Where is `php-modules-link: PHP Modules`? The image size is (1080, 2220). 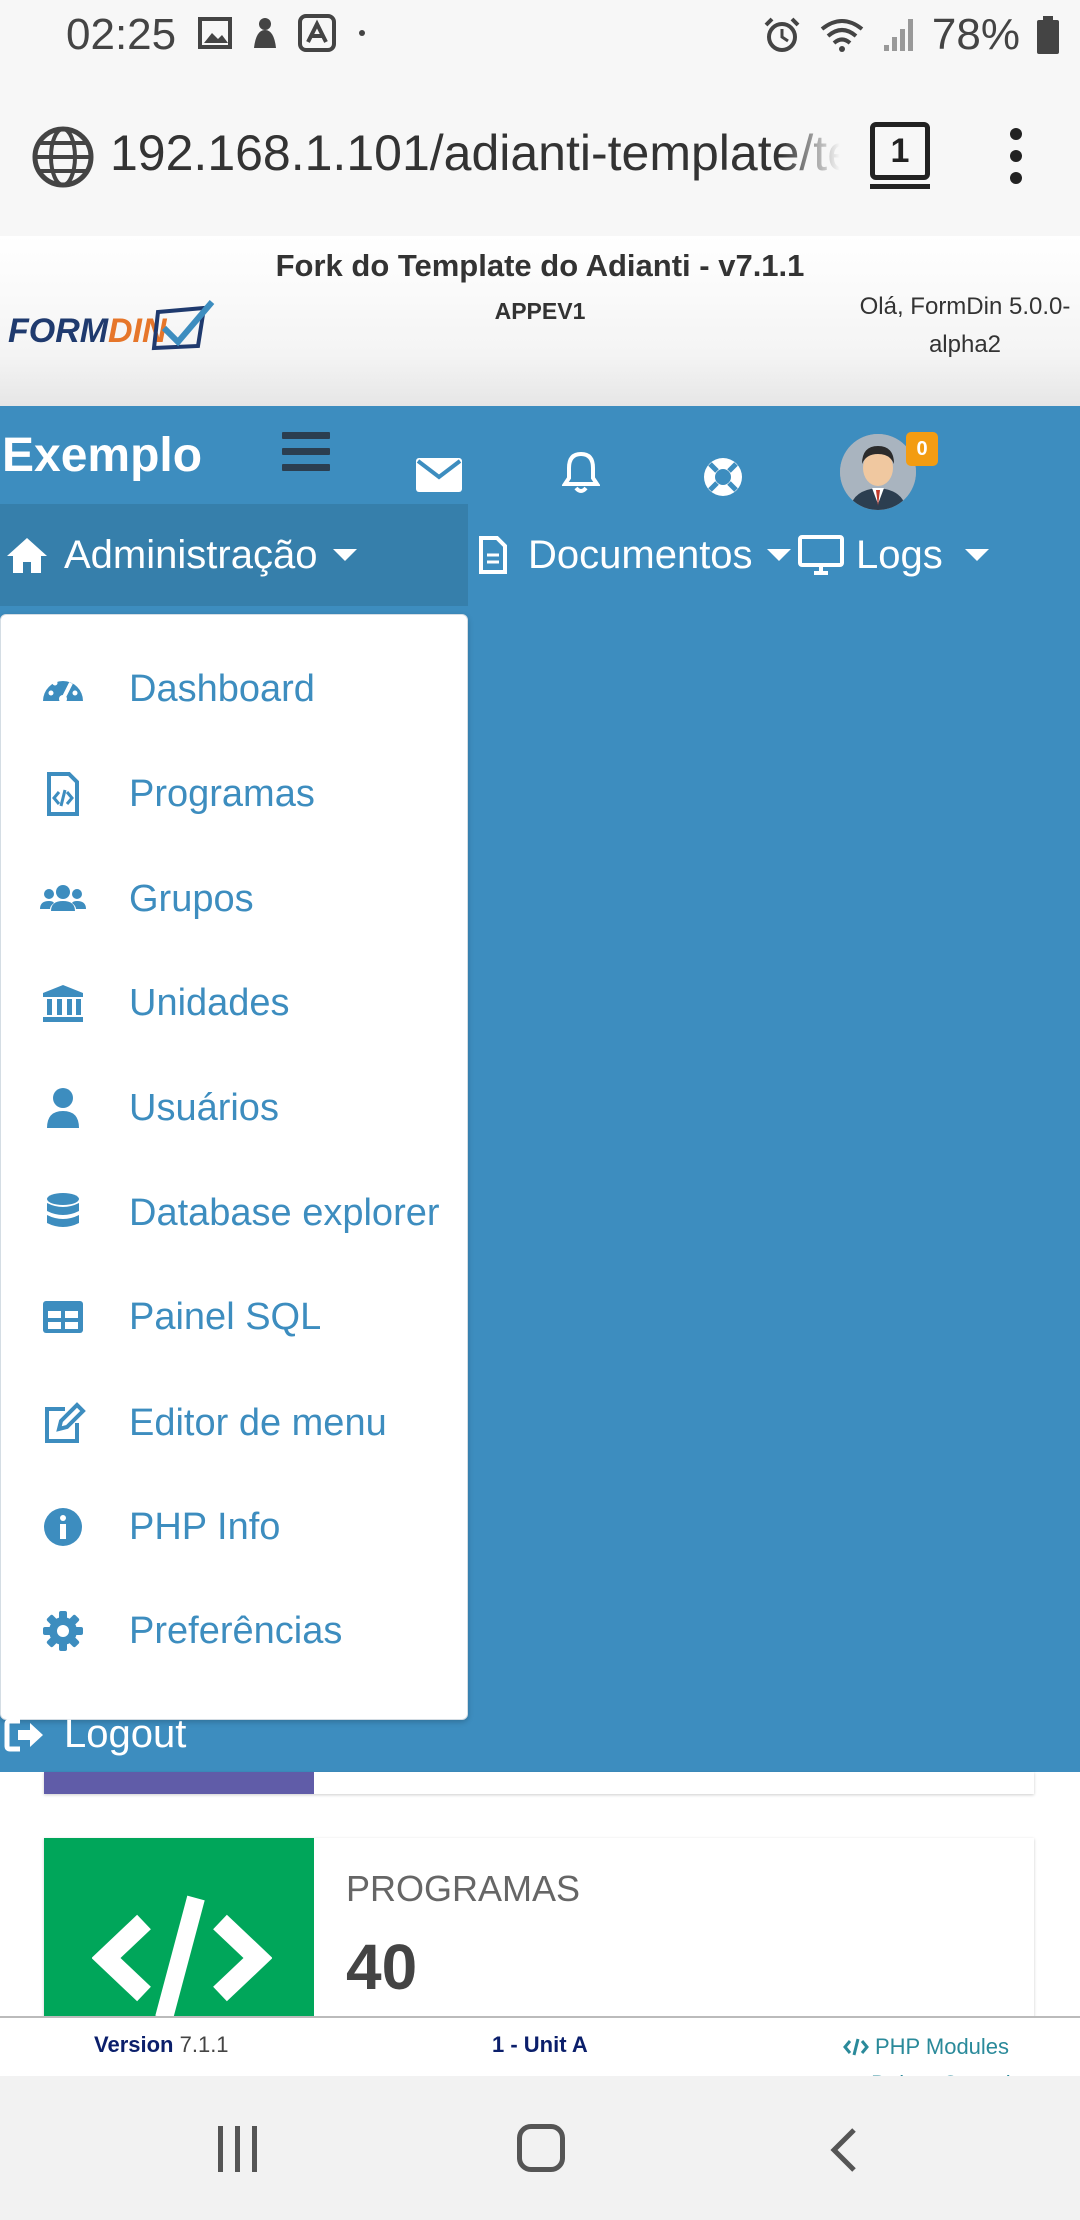
php-modules-link: PHP Modules is located at coordinates (926, 2047).